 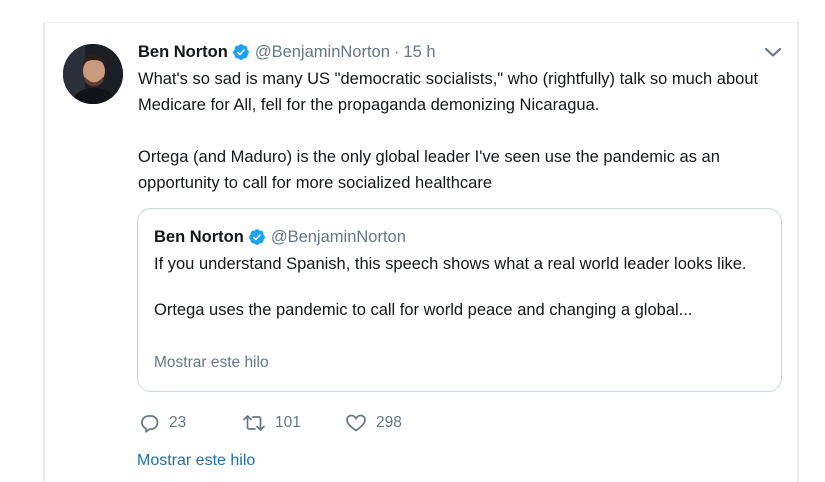 What do you see at coordinates (199, 237) in the screenshot?
I see `quoted-author-name: Ben Norton` at bounding box center [199, 237].